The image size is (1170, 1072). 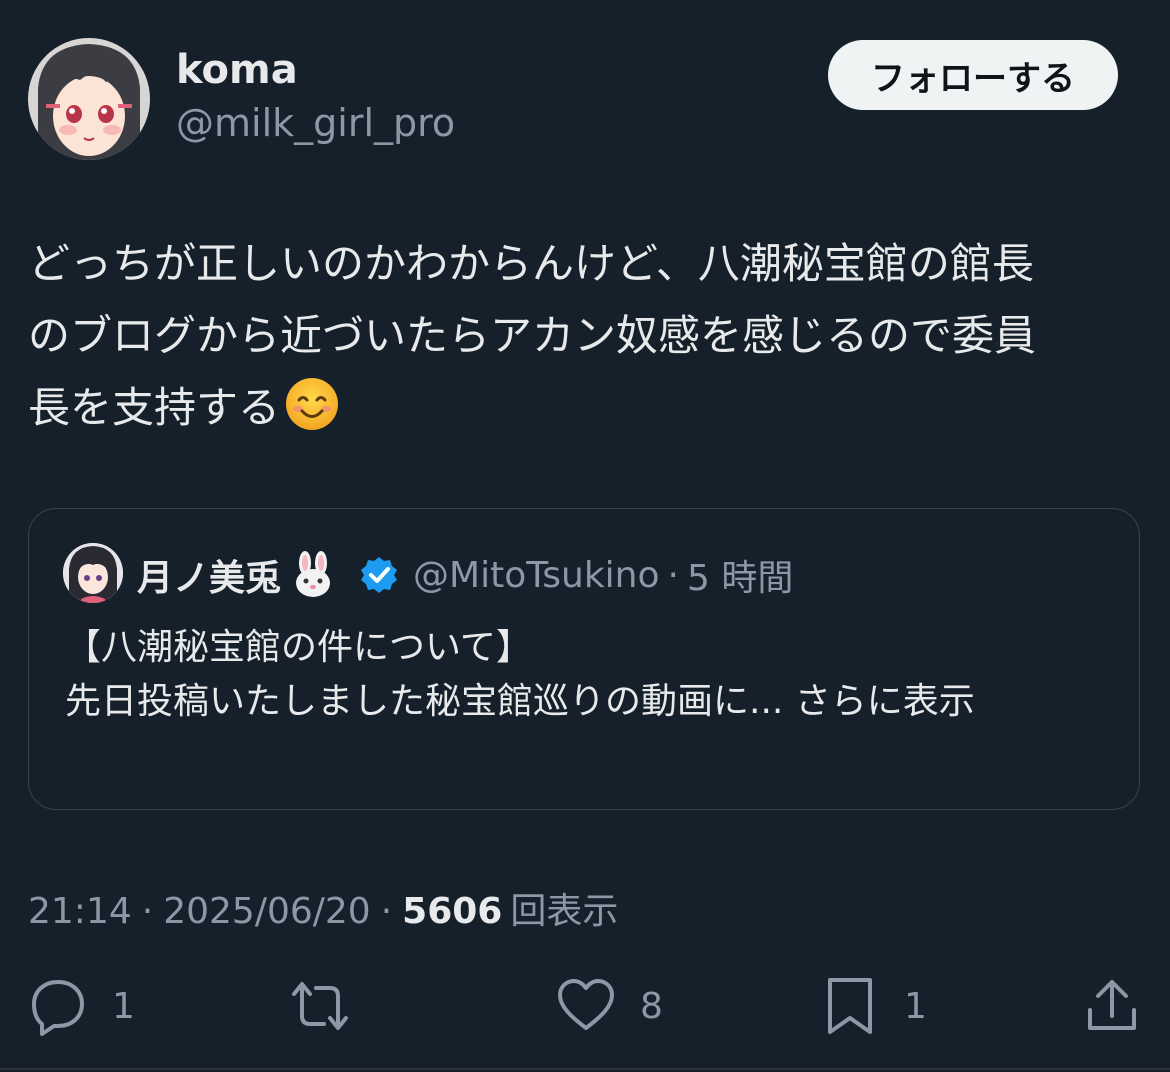 What do you see at coordinates (123, 1006) in the screenshot?
I see `reply-count: 1` at bounding box center [123, 1006].